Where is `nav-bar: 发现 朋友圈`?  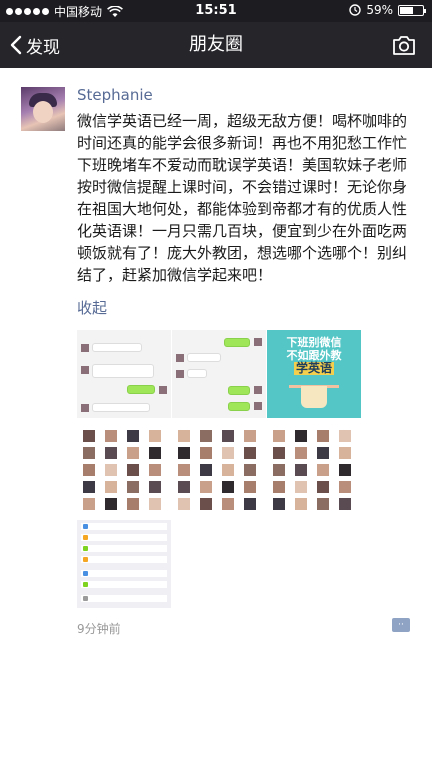
nav-bar: 发现 朋友圈 is located at coordinates (216, 45).